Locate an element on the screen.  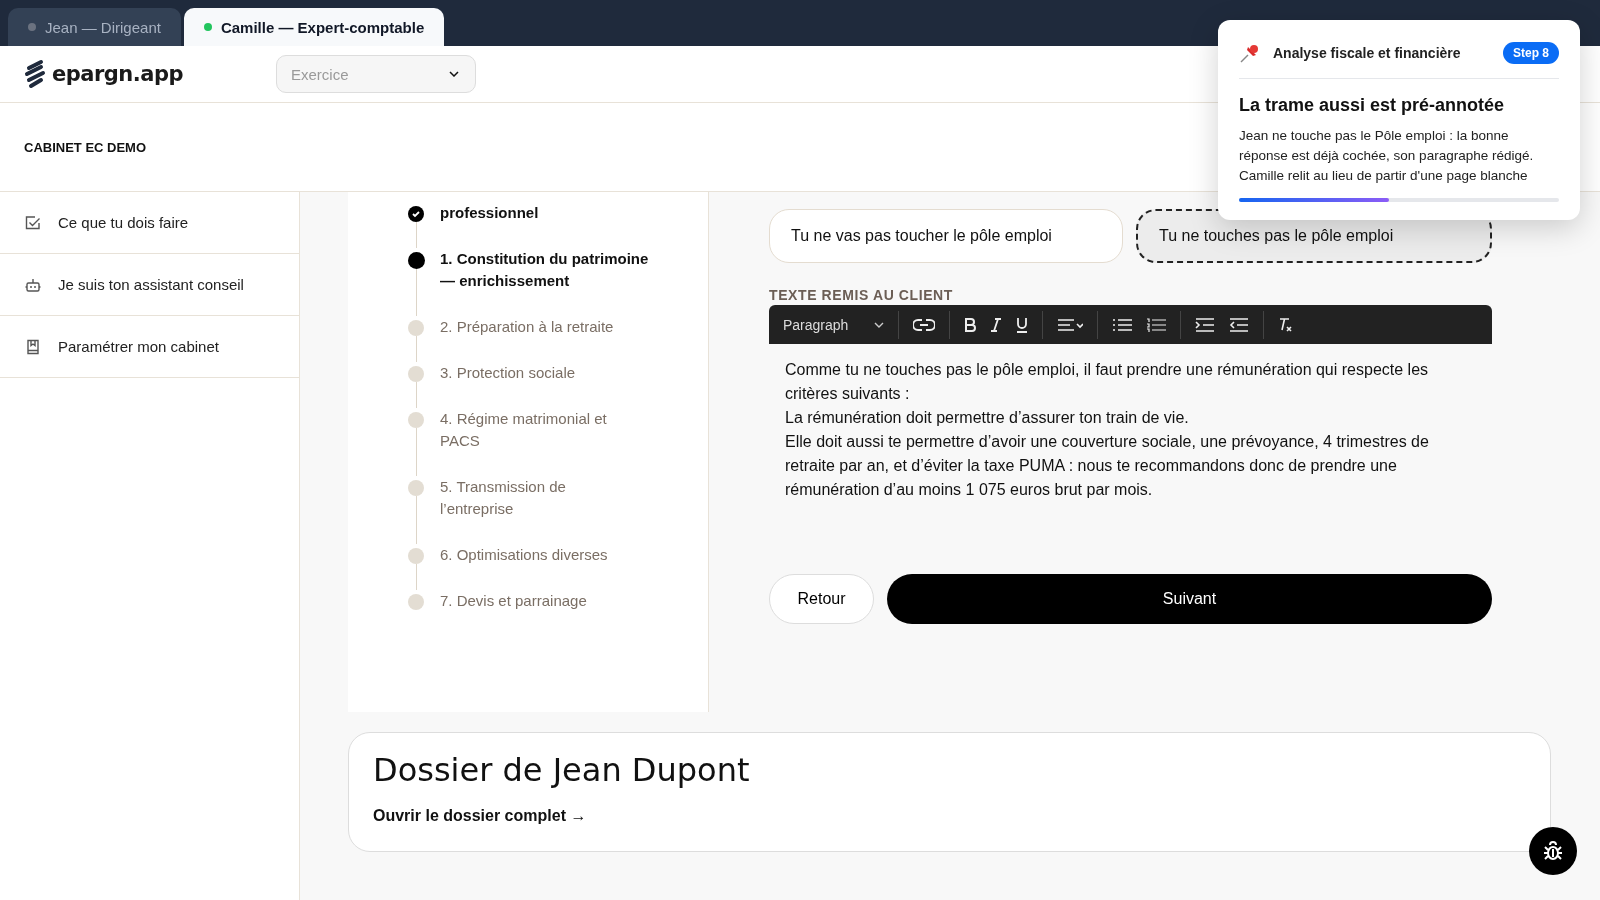
user-tab: Camille — Expert-comptable is located at coordinates (314, 27).